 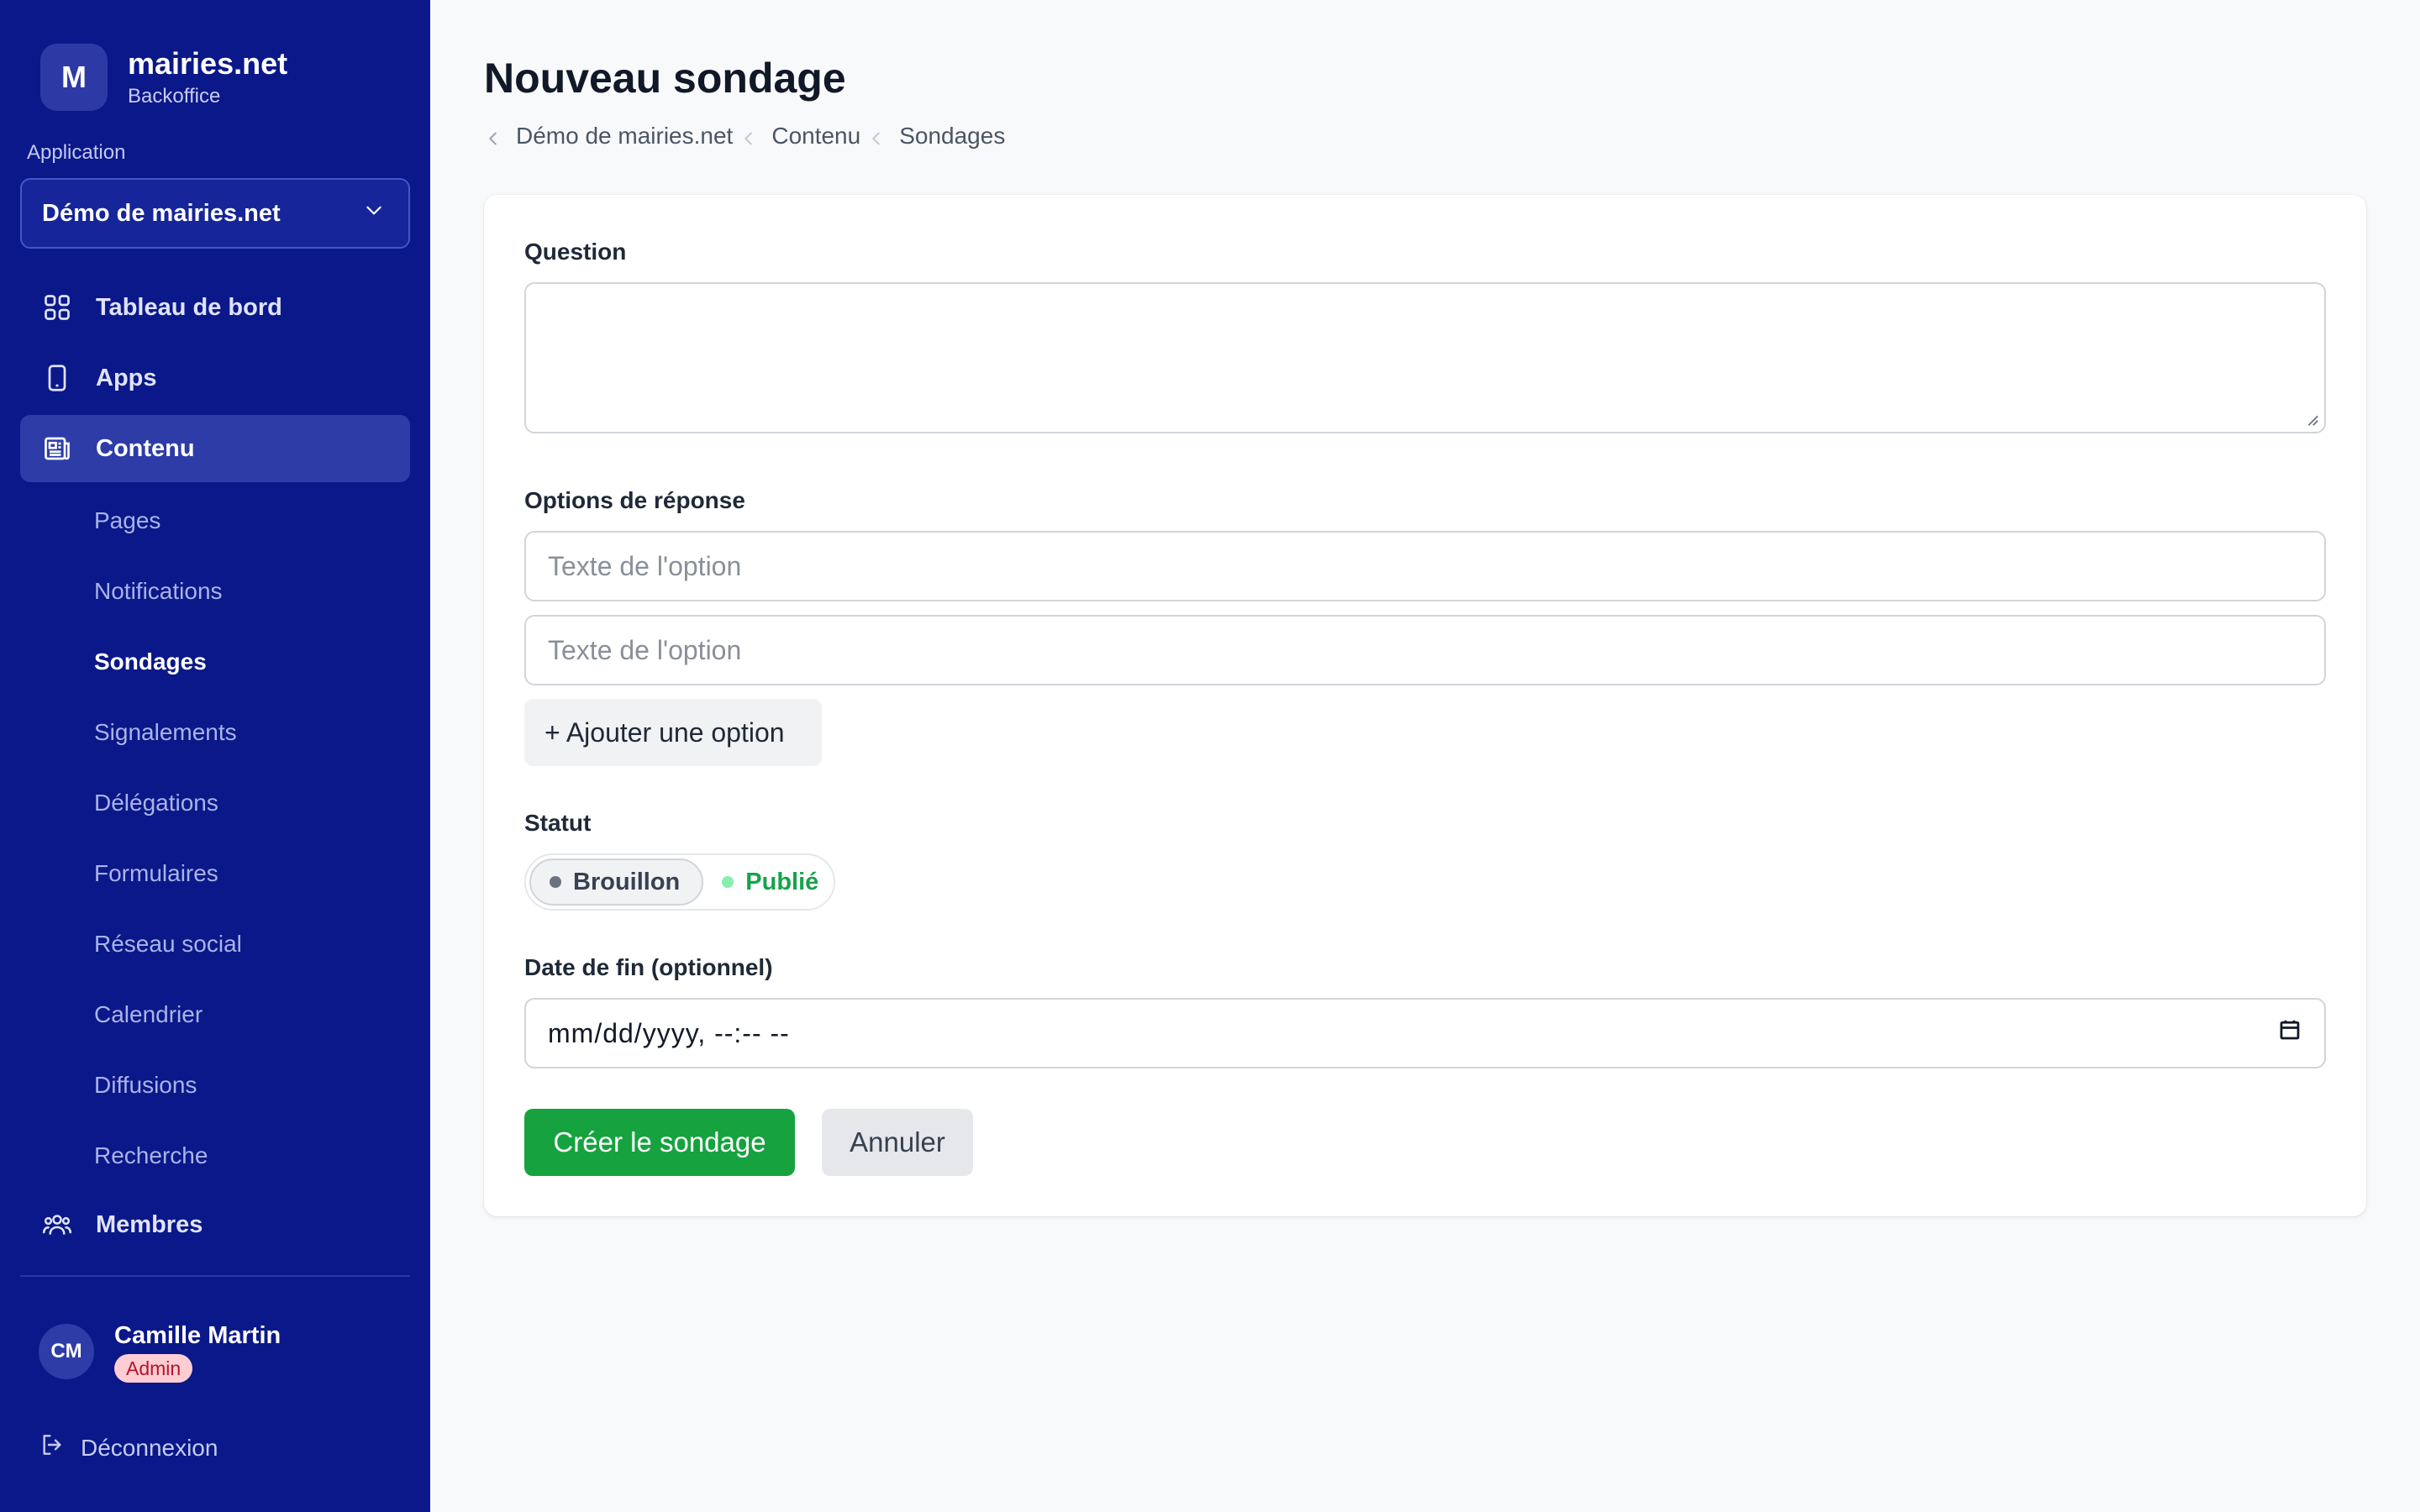 What do you see at coordinates (149, 1224) in the screenshot?
I see `sidebar-item-label: Membres` at bounding box center [149, 1224].